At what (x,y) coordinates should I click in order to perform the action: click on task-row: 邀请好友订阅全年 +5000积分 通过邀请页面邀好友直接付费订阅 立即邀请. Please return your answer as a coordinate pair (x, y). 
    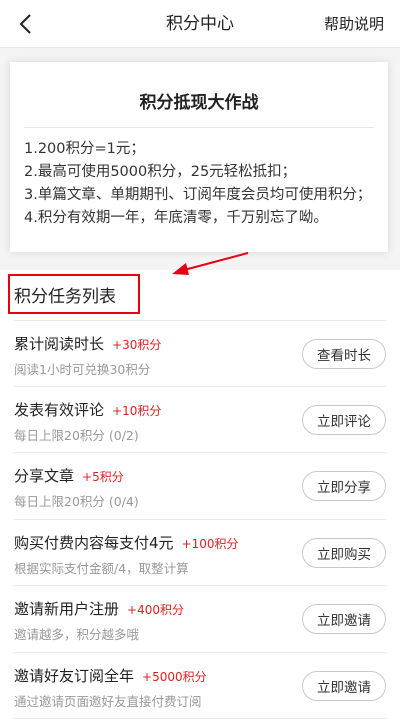
    Looking at the image, I should click on (200, 686).